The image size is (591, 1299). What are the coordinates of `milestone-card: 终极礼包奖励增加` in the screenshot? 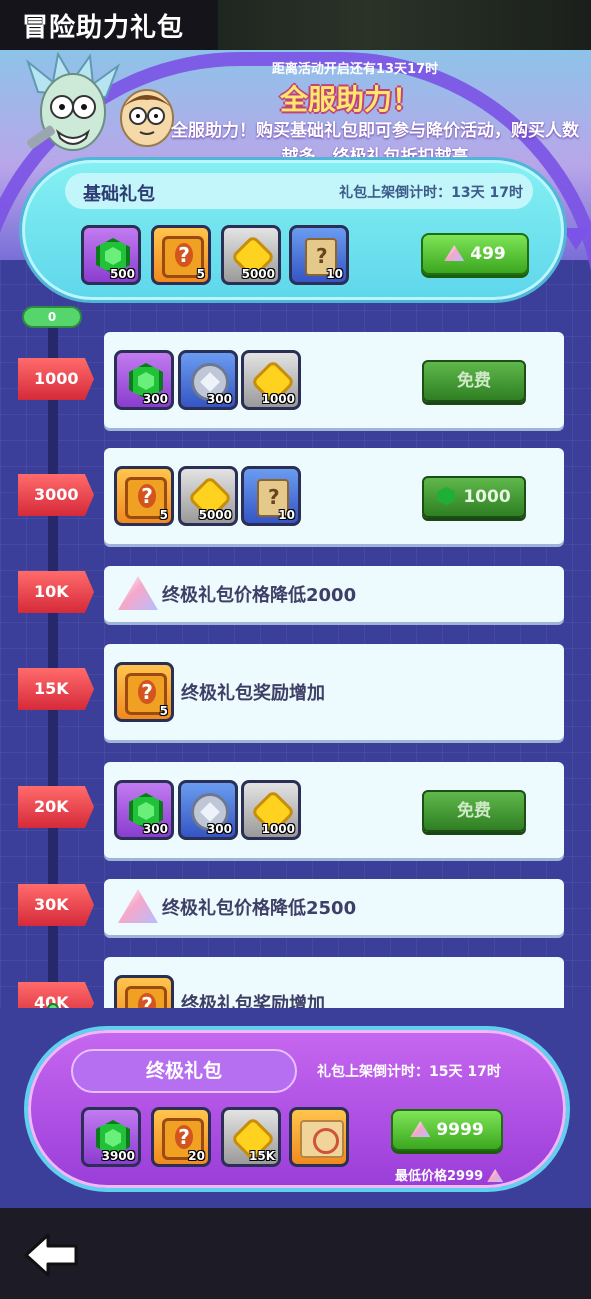 It's located at (334, 983).